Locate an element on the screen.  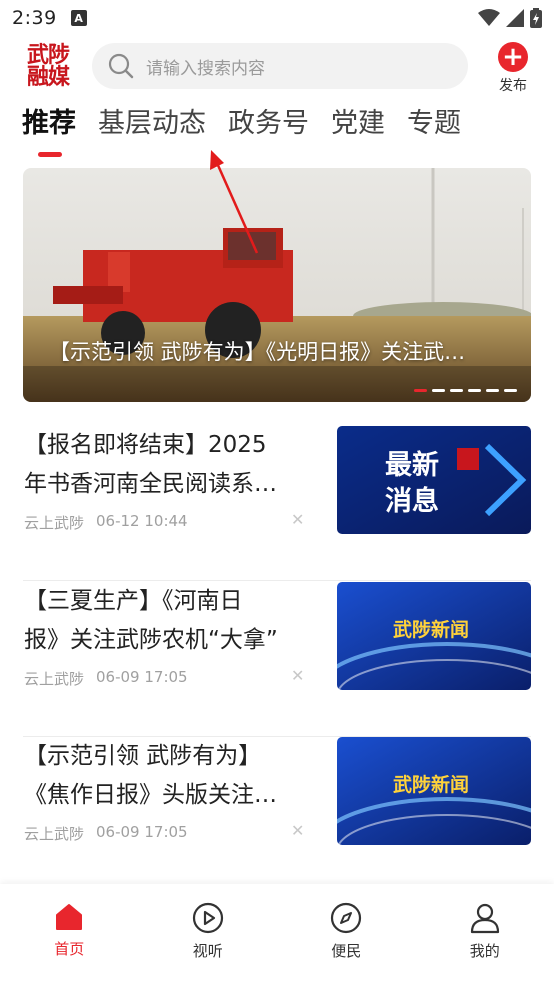
status-bar: 2:39 A is located at coordinates (277, 18).